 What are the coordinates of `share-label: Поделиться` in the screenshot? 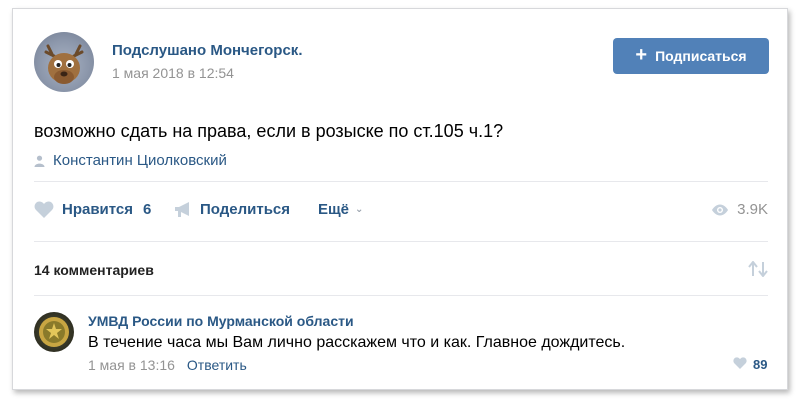 It's located at (245, 209).